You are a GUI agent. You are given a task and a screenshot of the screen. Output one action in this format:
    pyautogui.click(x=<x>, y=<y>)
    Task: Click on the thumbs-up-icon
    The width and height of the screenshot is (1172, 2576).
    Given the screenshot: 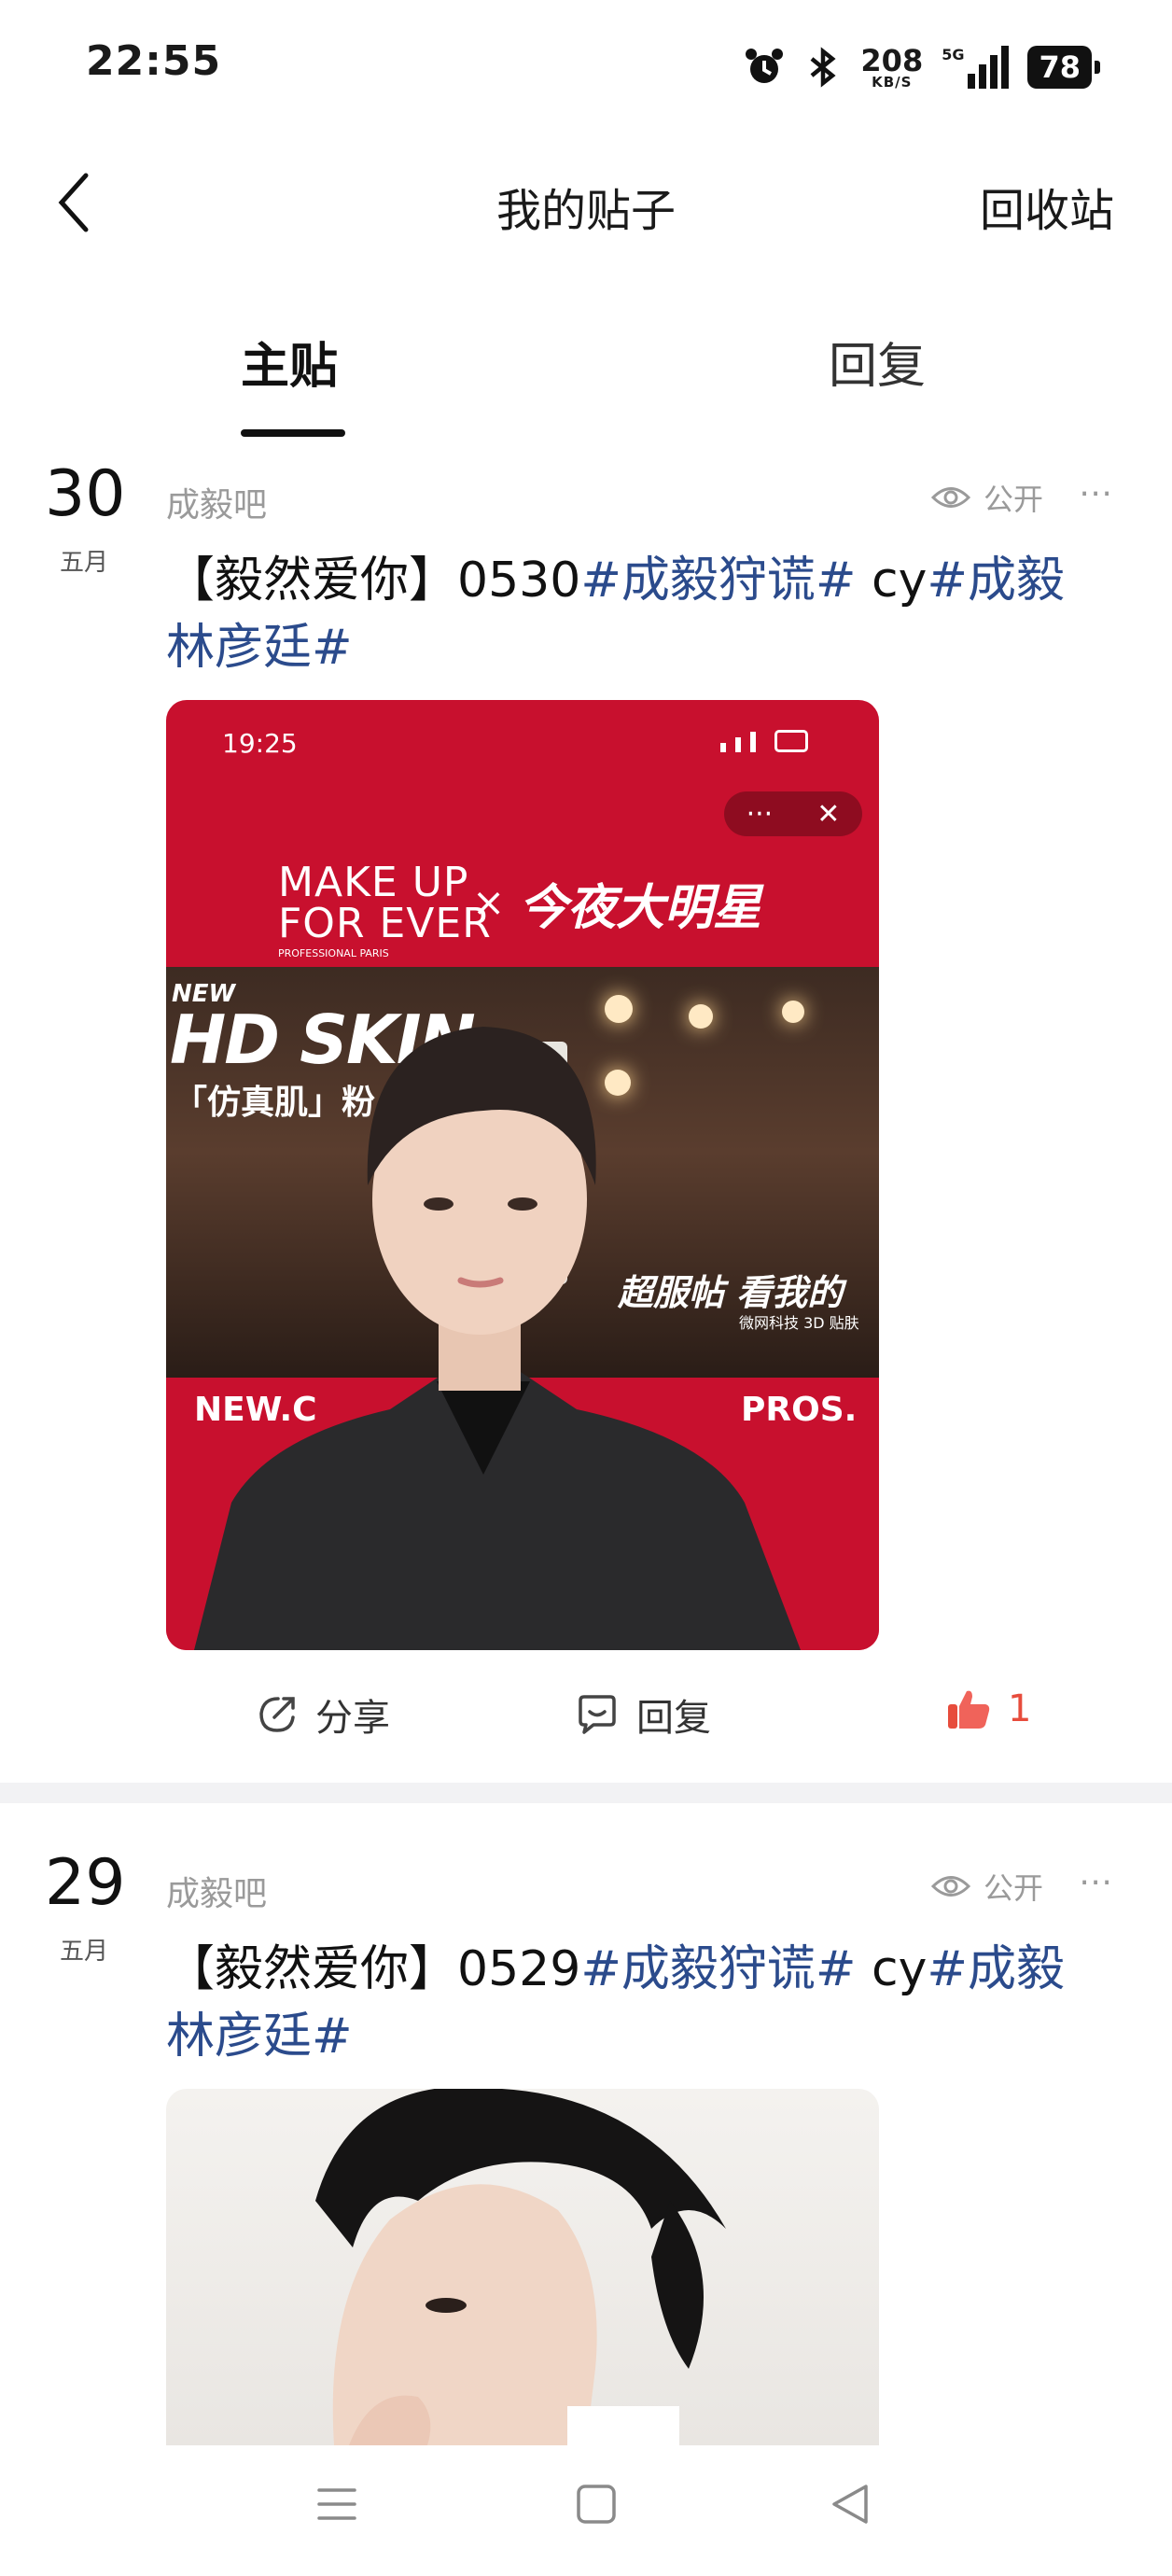 What is the action you would take?
    pyautogui.click(x=969, y=1709)
    